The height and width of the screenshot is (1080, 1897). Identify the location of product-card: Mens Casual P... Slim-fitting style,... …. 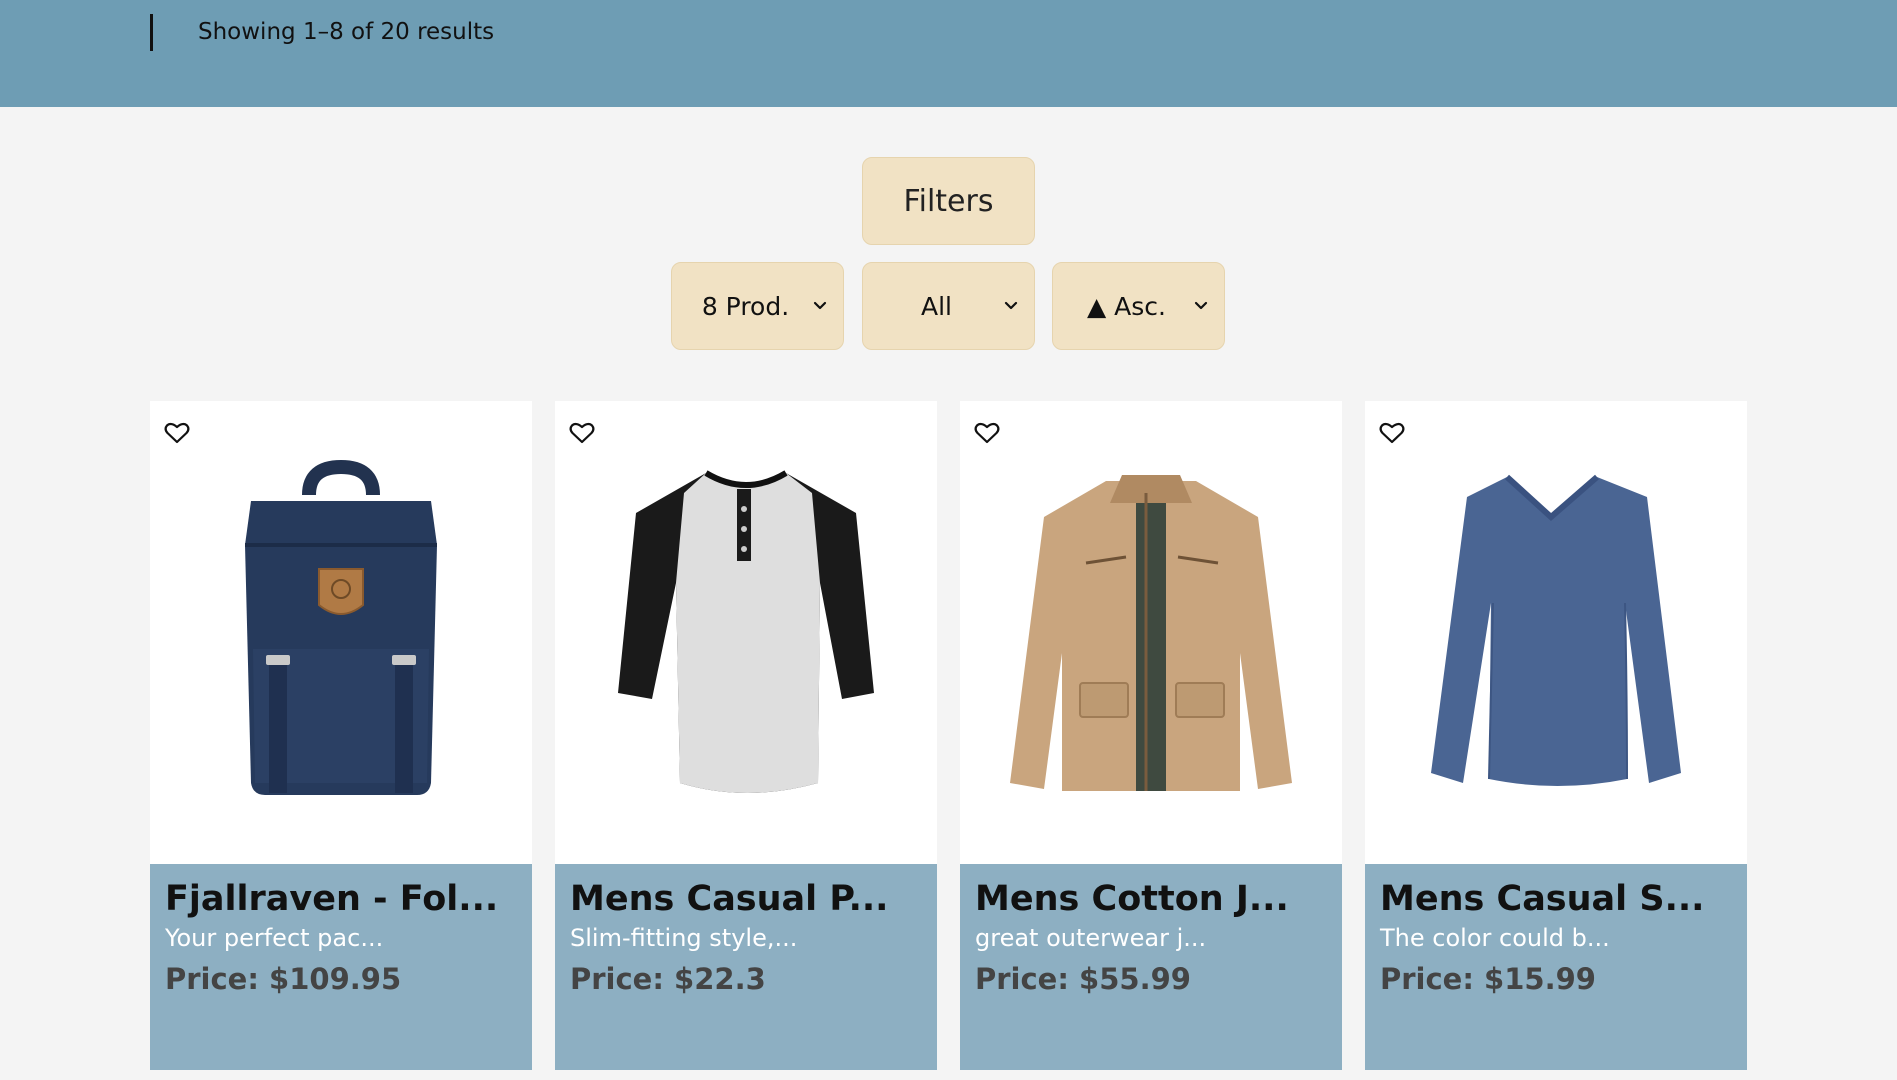
(746, 735).